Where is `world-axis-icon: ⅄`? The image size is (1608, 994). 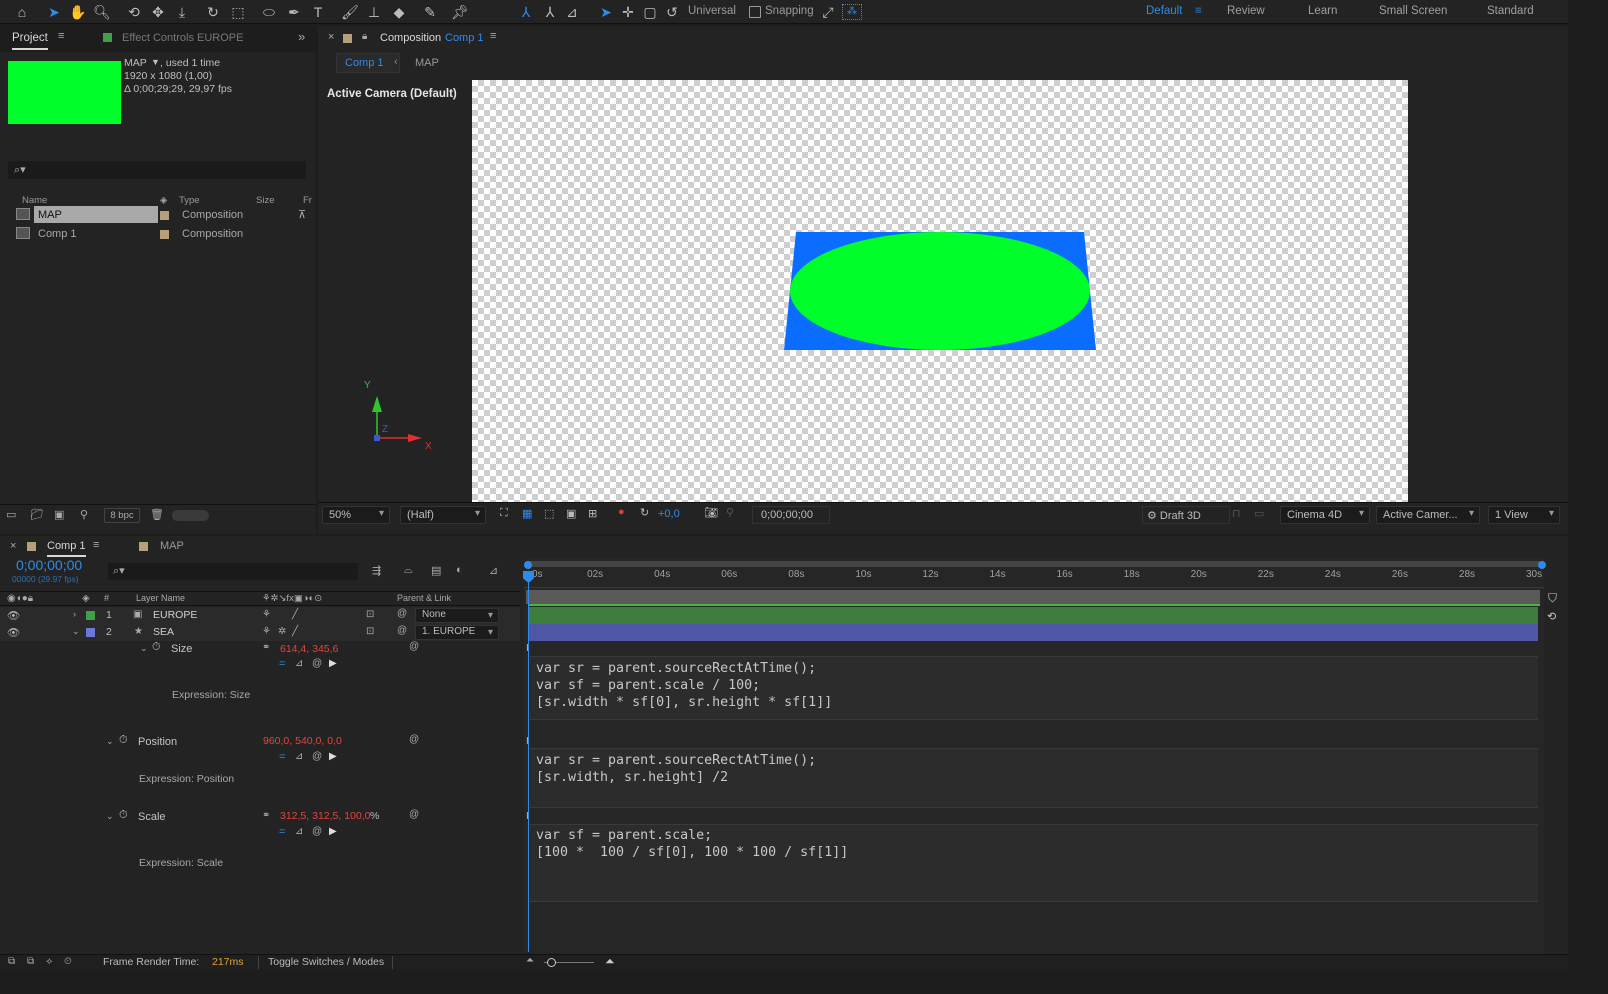
world-axis-icon: ⅄ is located at coordinates (550, 12).